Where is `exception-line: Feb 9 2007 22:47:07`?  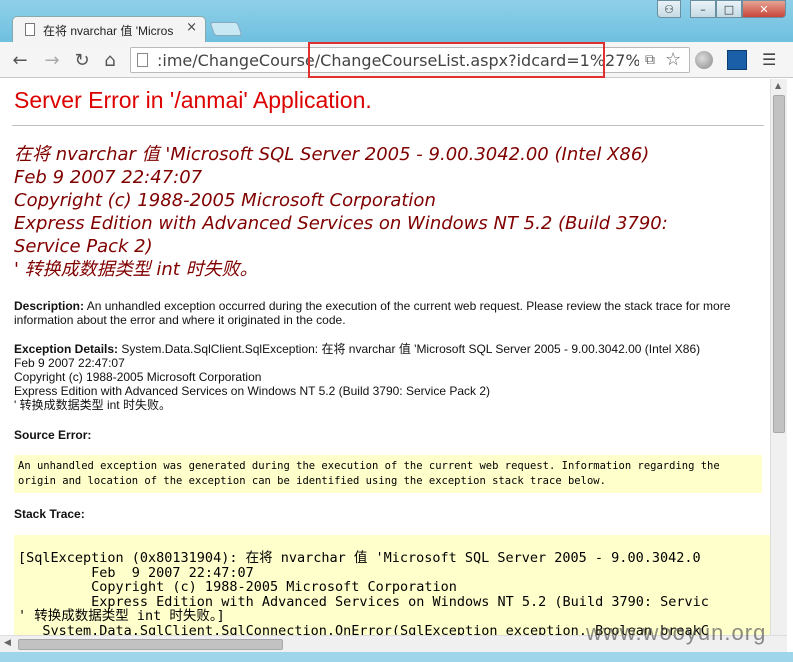 exception-line: Feb 9 2007 22:47:07 is located at coordinates (69, 363).